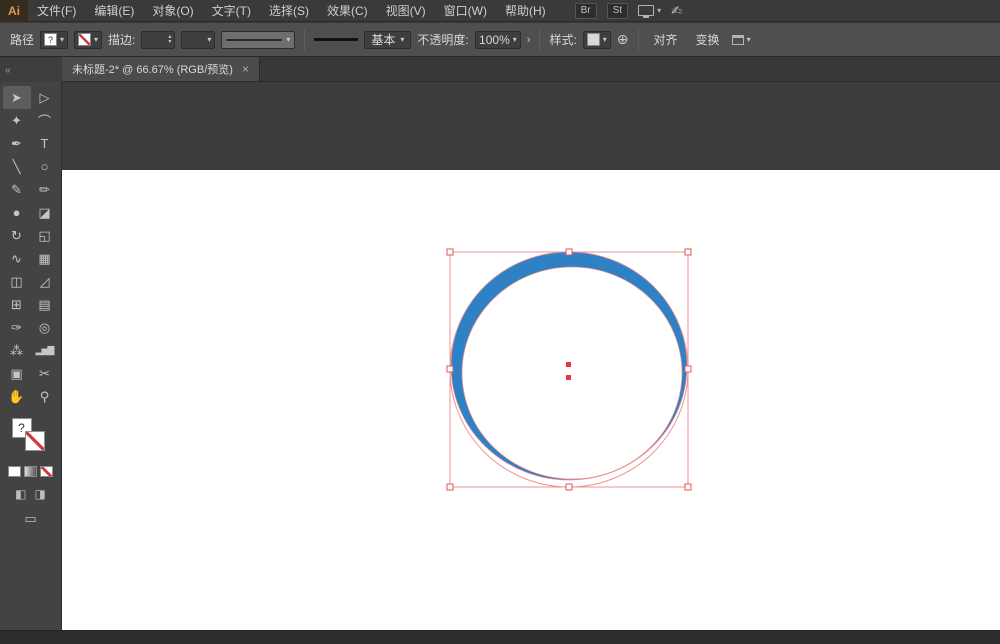 The image size is (1000, 644). What do you see at coordinates (617, 10) in the screenshot?
I see `stock-button: St` at bounding box center [617, 10].